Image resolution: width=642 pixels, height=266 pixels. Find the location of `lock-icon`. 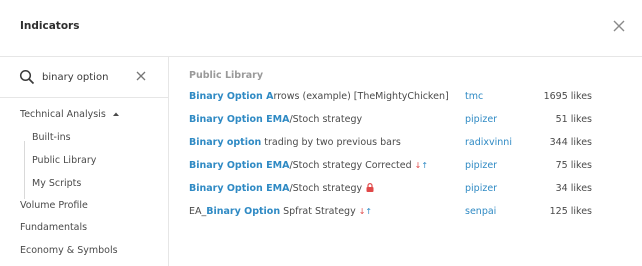

lock-icon is located at coordinates (370, 187).